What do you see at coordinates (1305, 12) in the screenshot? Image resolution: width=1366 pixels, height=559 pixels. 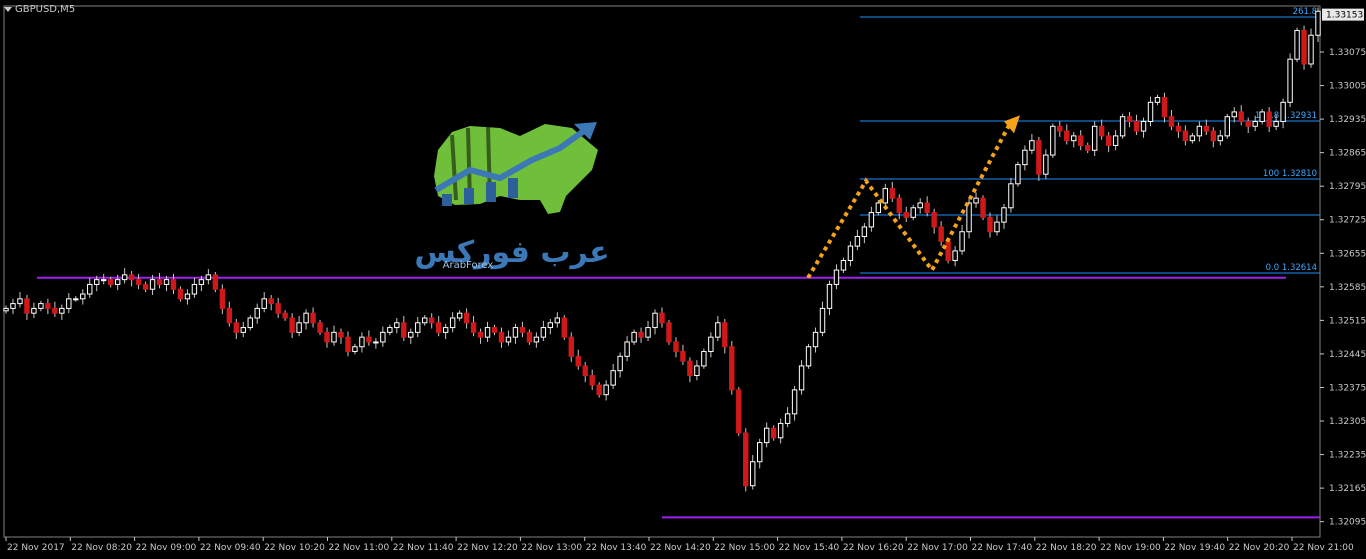 I see `fib-level-label: 261.8` at bounding box center [1305, 12].